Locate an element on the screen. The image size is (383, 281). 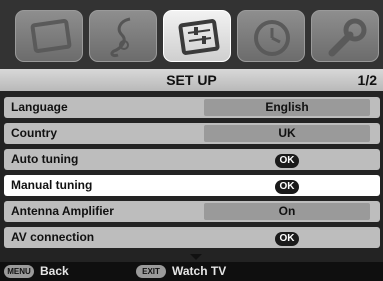
tab-setup is located at coordinates (197, 36).